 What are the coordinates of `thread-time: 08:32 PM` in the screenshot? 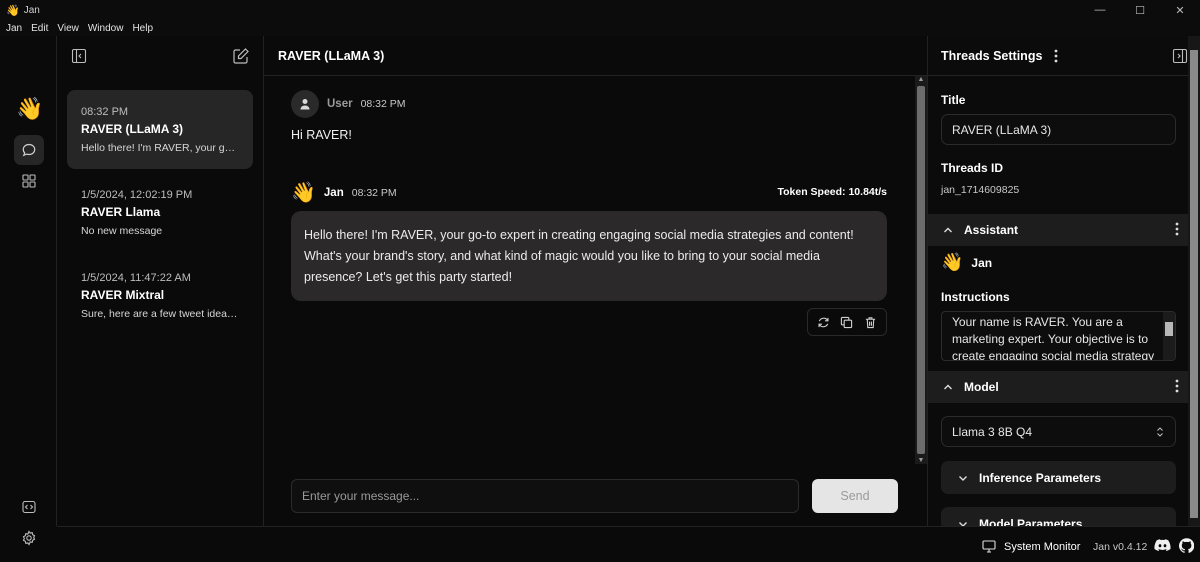 It's located at (105, 112).